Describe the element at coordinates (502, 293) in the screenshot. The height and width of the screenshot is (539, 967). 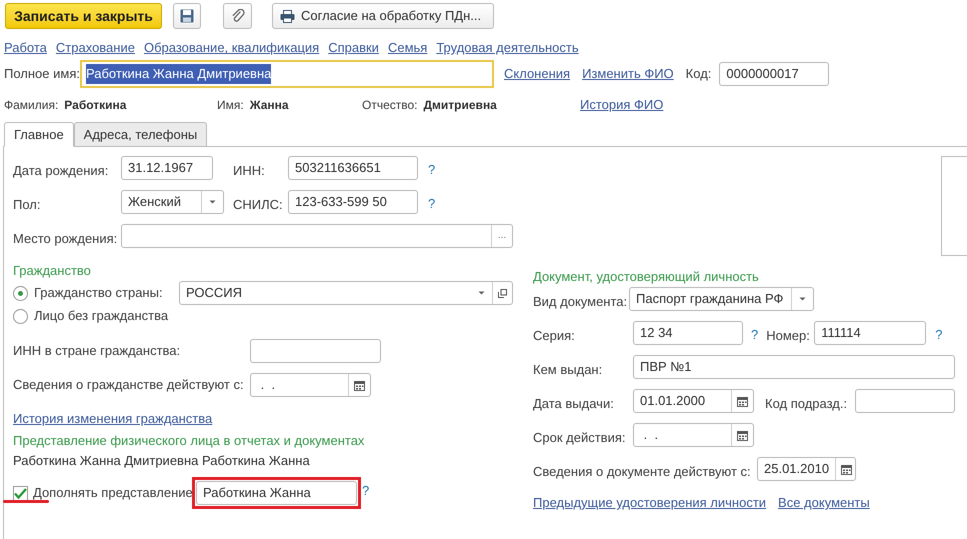
I see `open-window-icon` at that location.